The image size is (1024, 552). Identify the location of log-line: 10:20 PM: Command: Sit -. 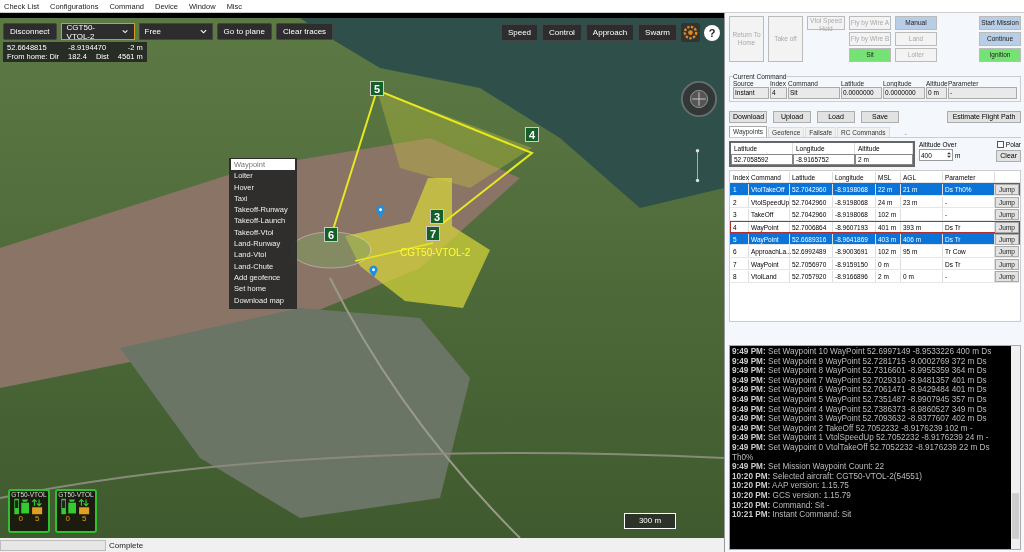
(781, 505).